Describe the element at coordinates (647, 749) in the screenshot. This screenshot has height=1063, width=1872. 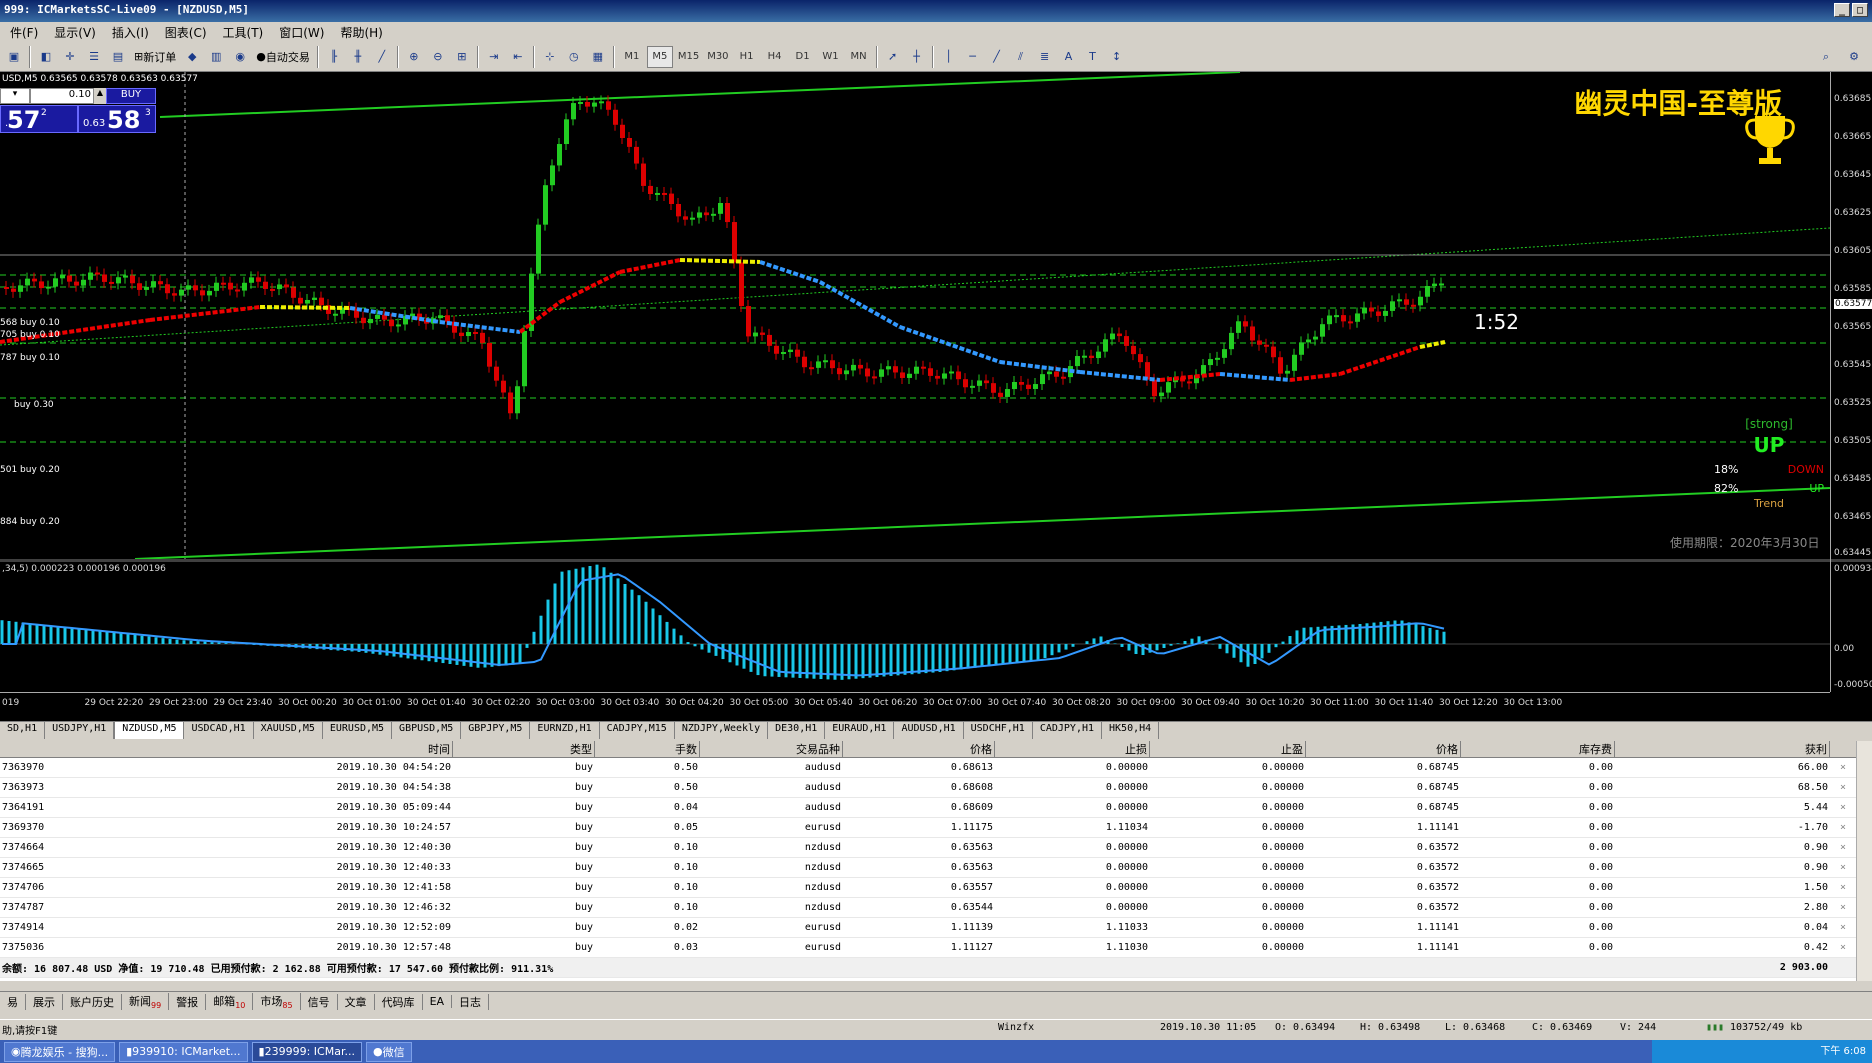
I see `col-lots: 手数` at that location.